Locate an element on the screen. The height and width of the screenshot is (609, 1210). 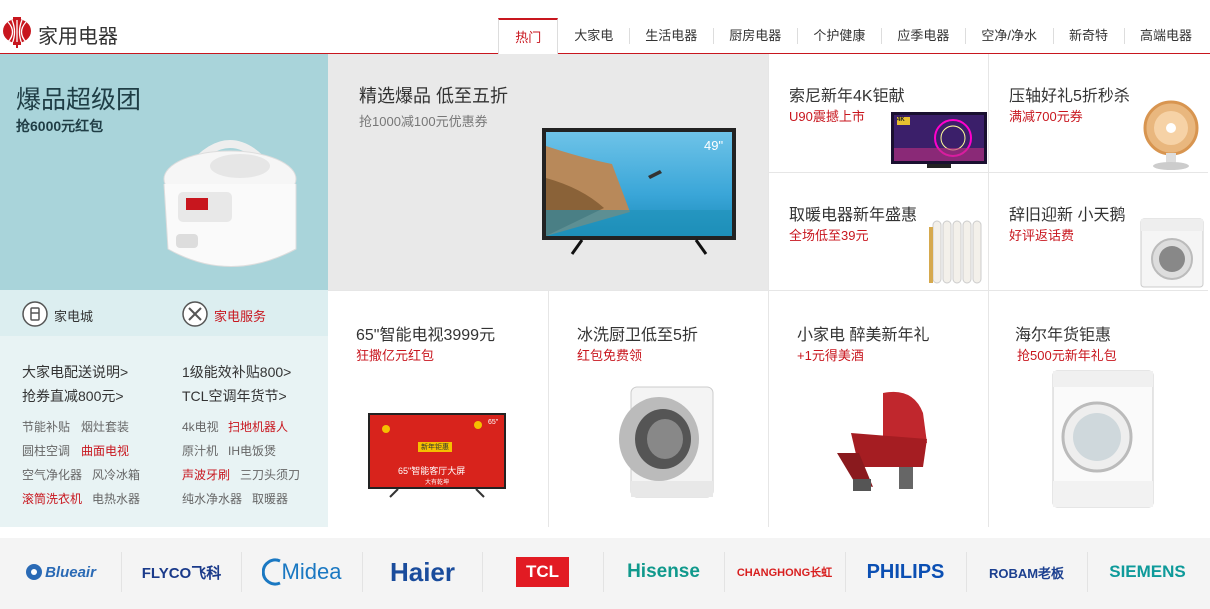
mall-link: 家电城 is located at coordinates (73, 315).